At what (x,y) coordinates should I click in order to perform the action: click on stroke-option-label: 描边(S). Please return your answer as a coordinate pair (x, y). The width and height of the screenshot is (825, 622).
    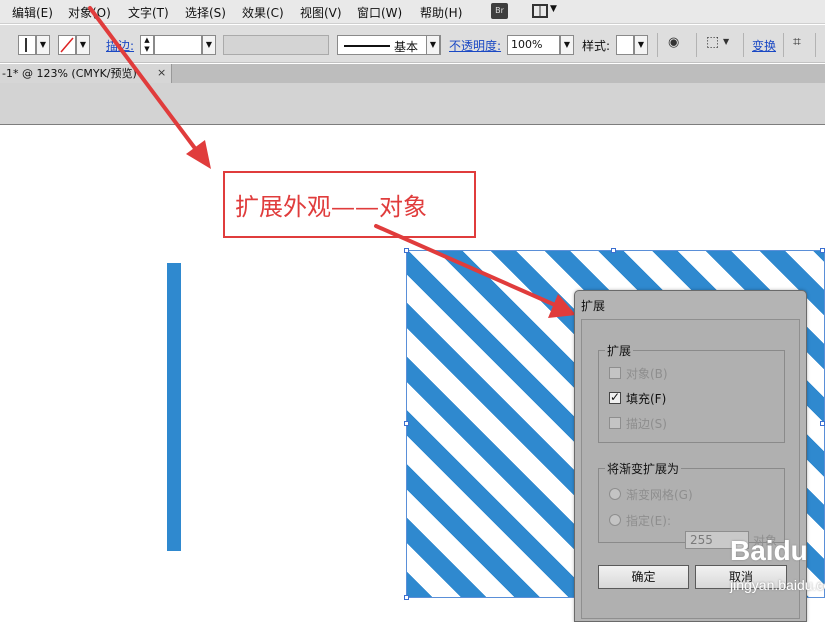
    Looking at the image, I should click on (646, 424).